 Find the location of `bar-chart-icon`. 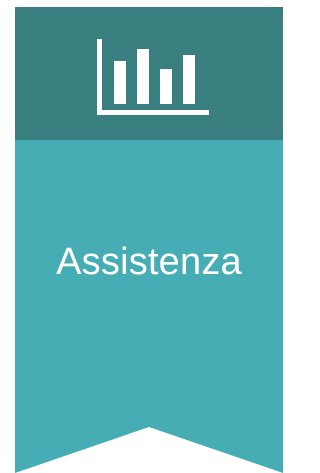

bar-chart-icon is located at coordinates (153, 77).